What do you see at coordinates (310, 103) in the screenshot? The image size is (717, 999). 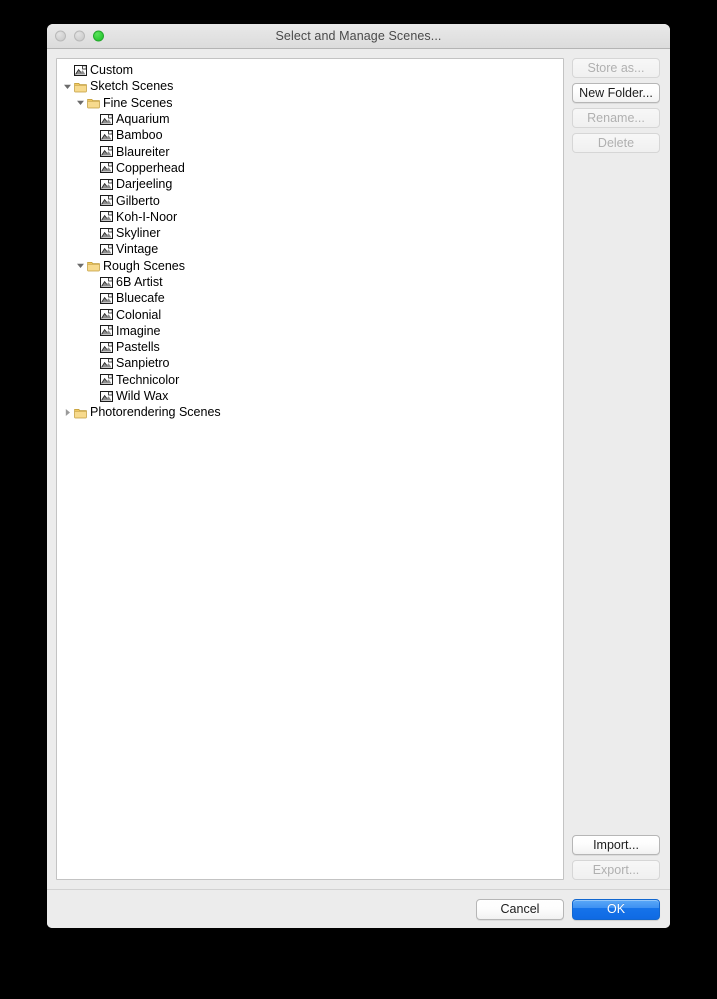 I see `tree-row: Fine Scenes` at bounding box center [310, 103].